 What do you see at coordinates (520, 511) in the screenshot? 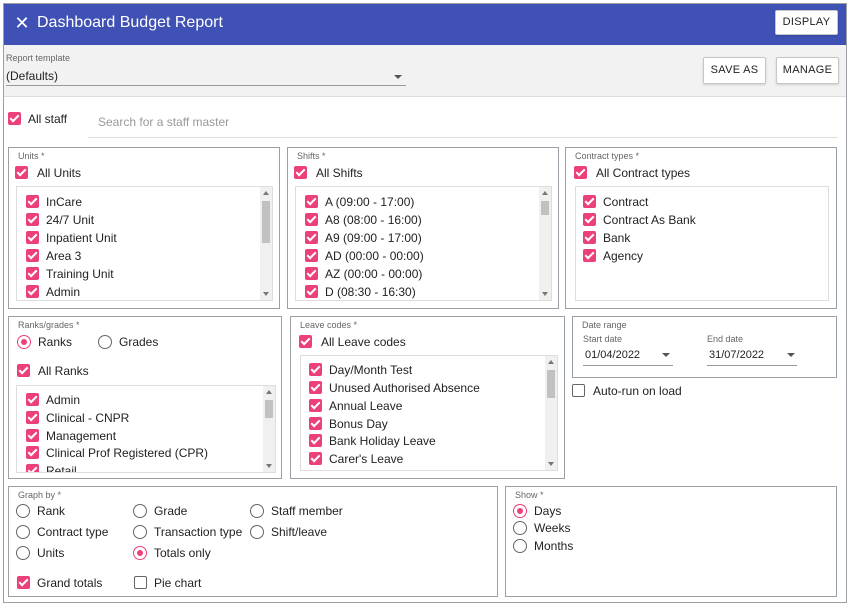
I see `days-radio` at bounding box center [520, 511].